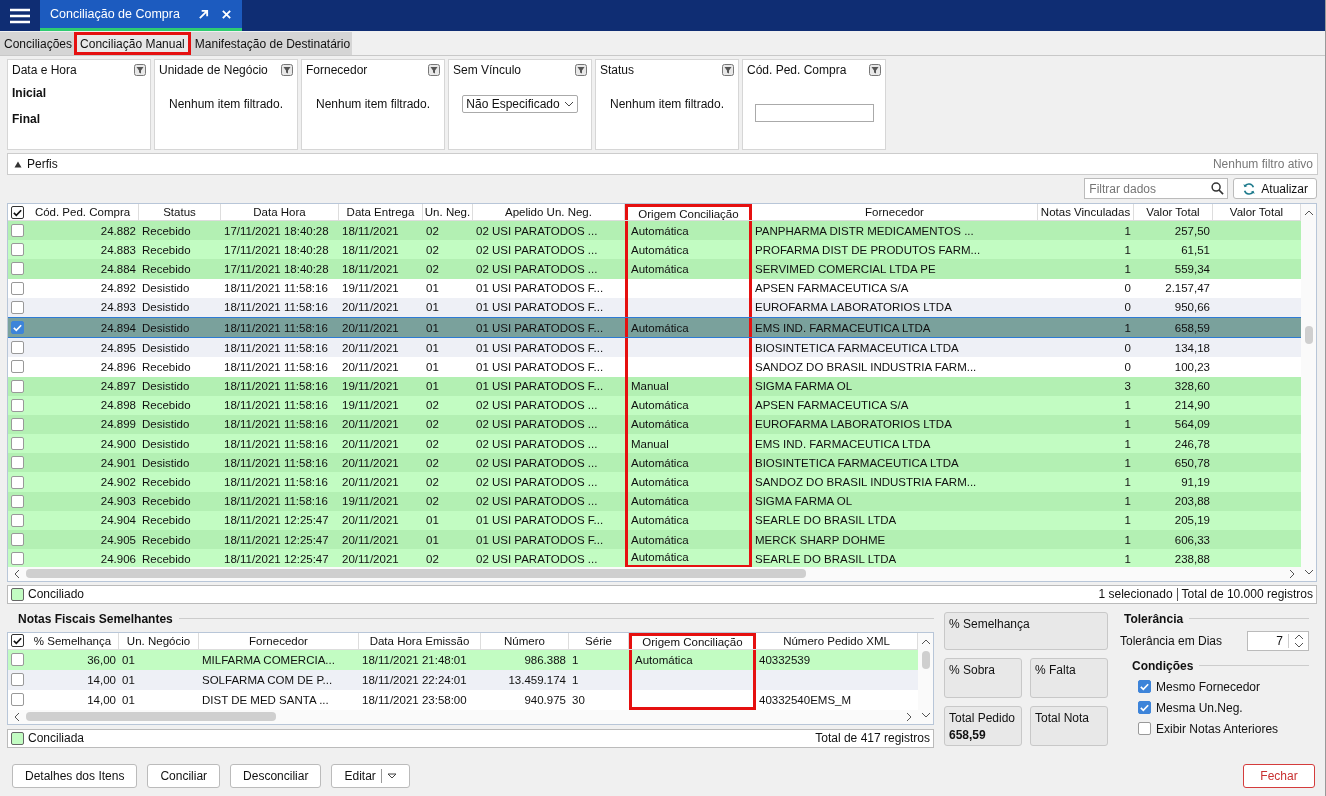 The width and height of the screenshot is (1326, 796). Describe the element at coordinates (180, 212) in the screenshot. I see `column-header: Status` at that location.